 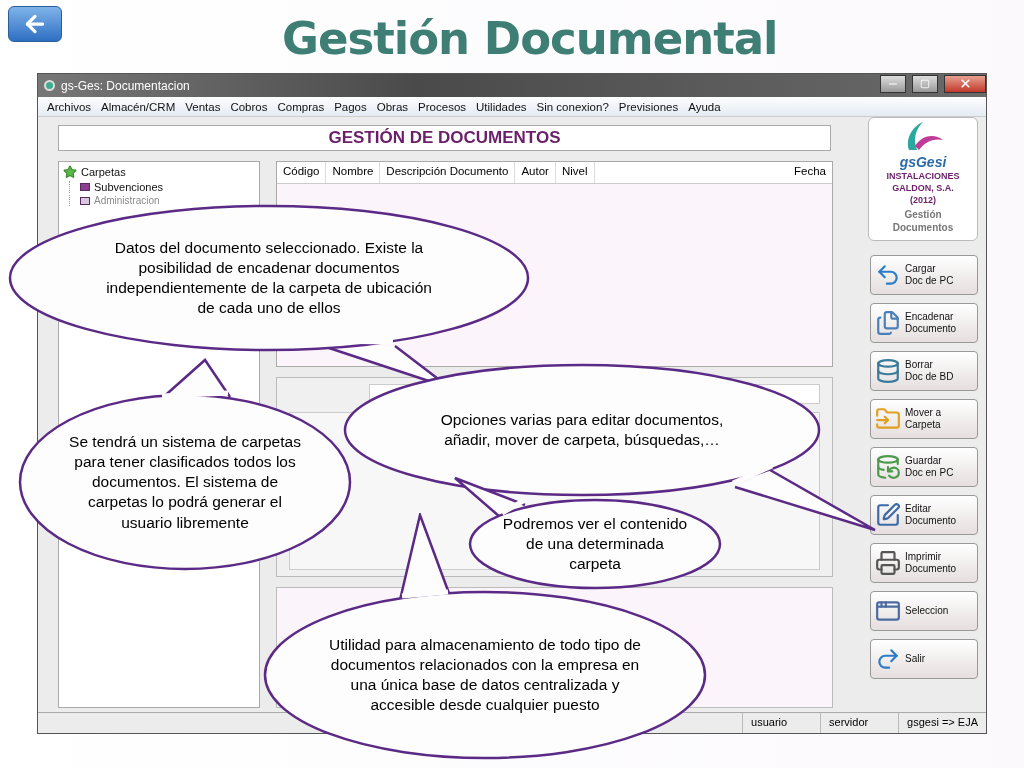 I want to click on status-field: gsgesi => EJA, so click(x=942, y=723).